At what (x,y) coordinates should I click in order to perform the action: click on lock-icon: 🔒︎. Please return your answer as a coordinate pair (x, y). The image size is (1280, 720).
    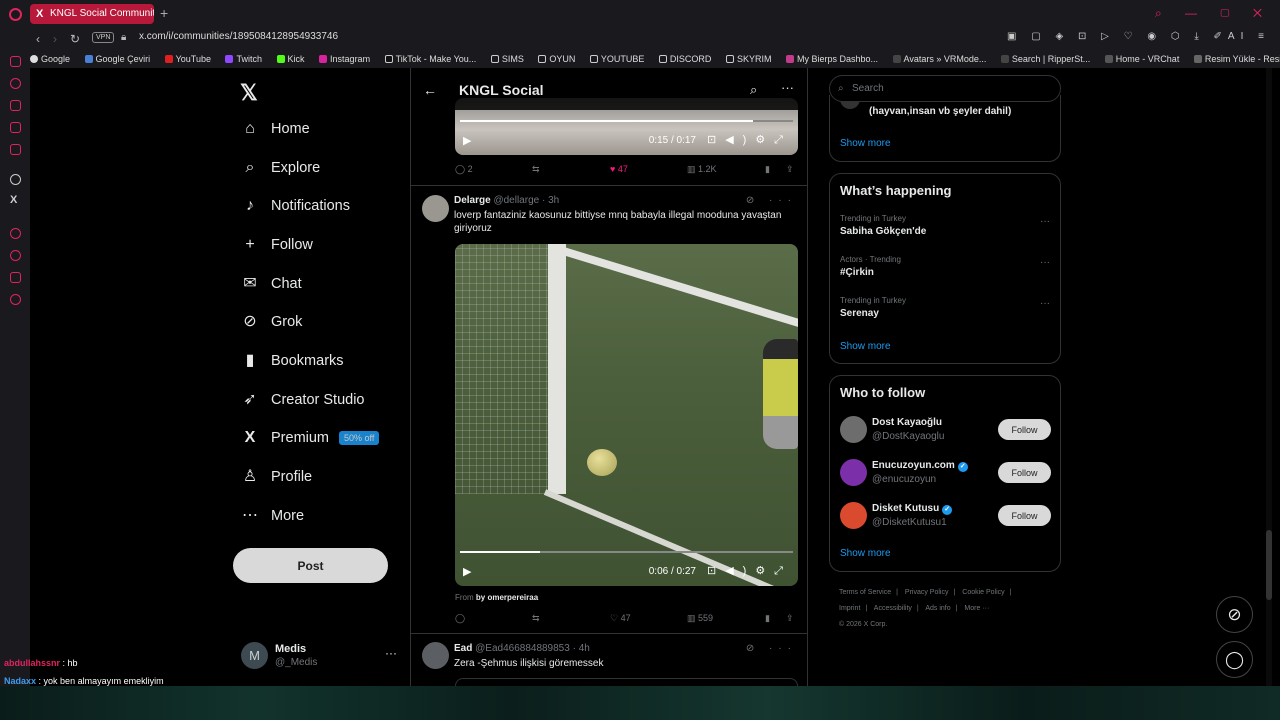
    Looking at the image, I should click on (123, 37).